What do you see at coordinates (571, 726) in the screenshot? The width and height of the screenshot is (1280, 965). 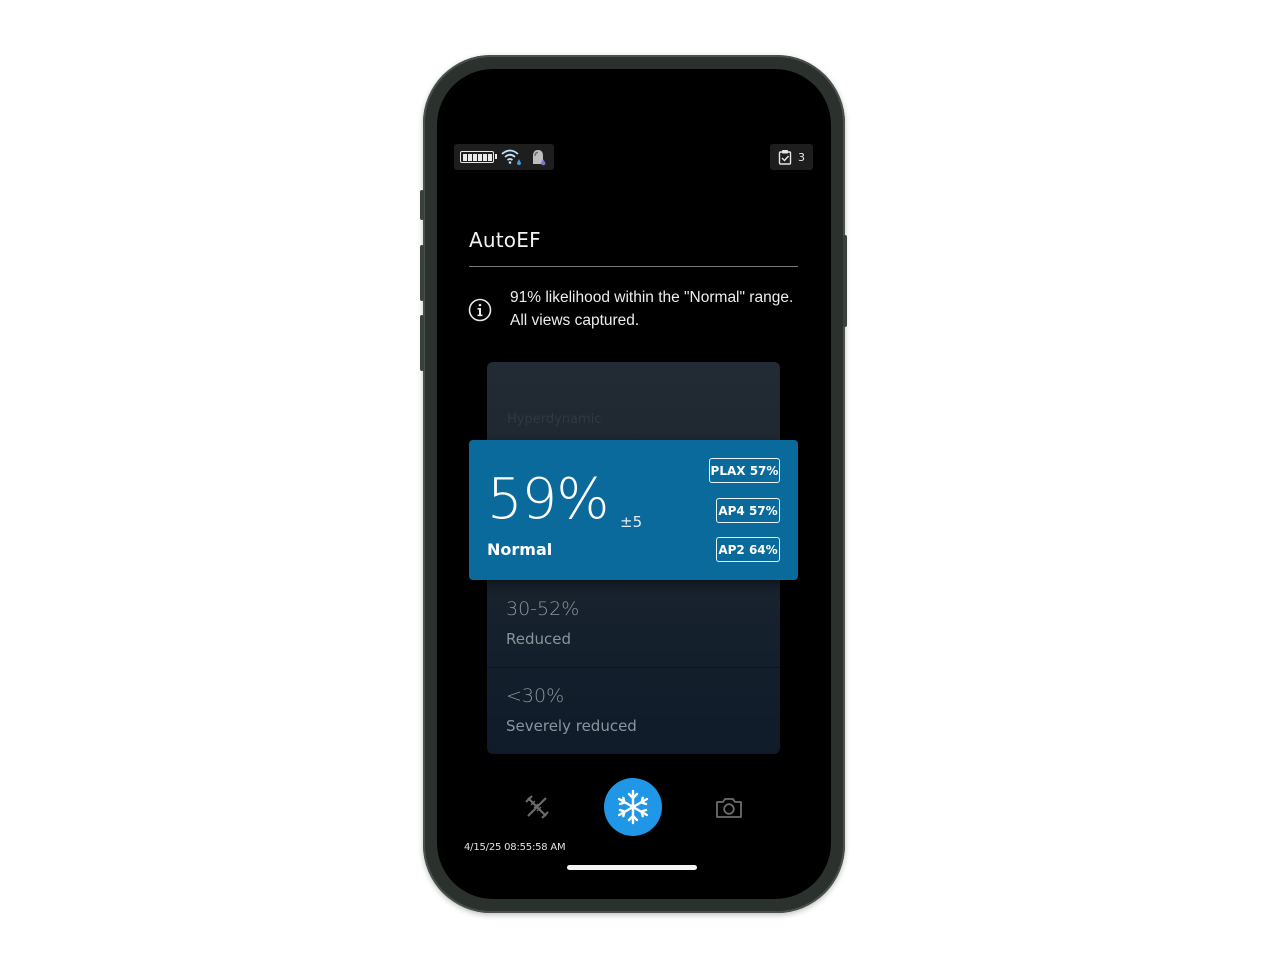 I see `range-severe-label: Severely reduced` at bounding box center [571, 726].